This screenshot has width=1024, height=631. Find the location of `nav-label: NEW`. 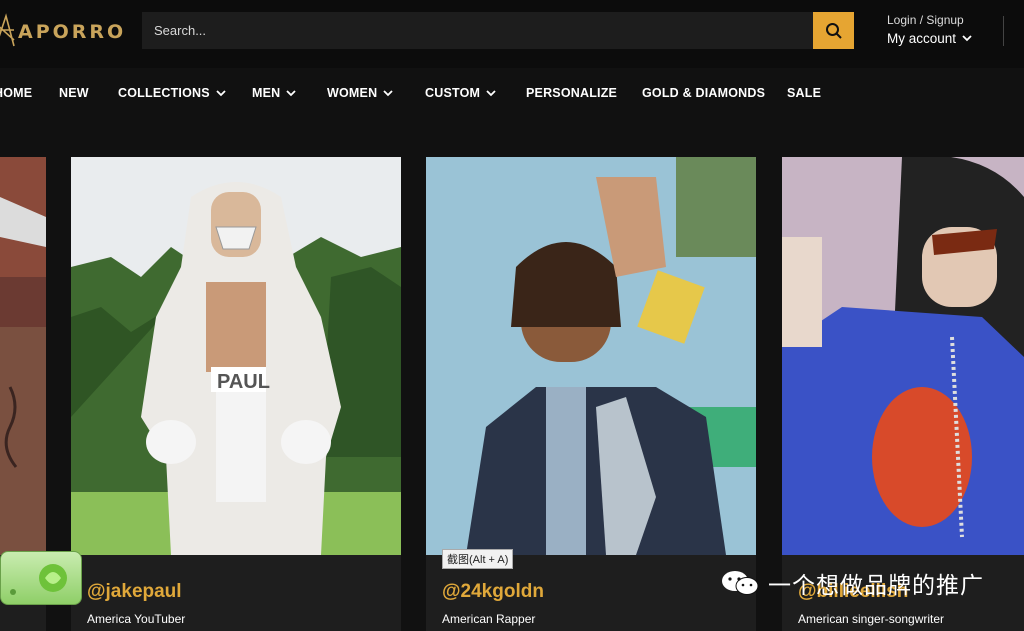

nav-label: NEW is located at coordinates (74, 93).